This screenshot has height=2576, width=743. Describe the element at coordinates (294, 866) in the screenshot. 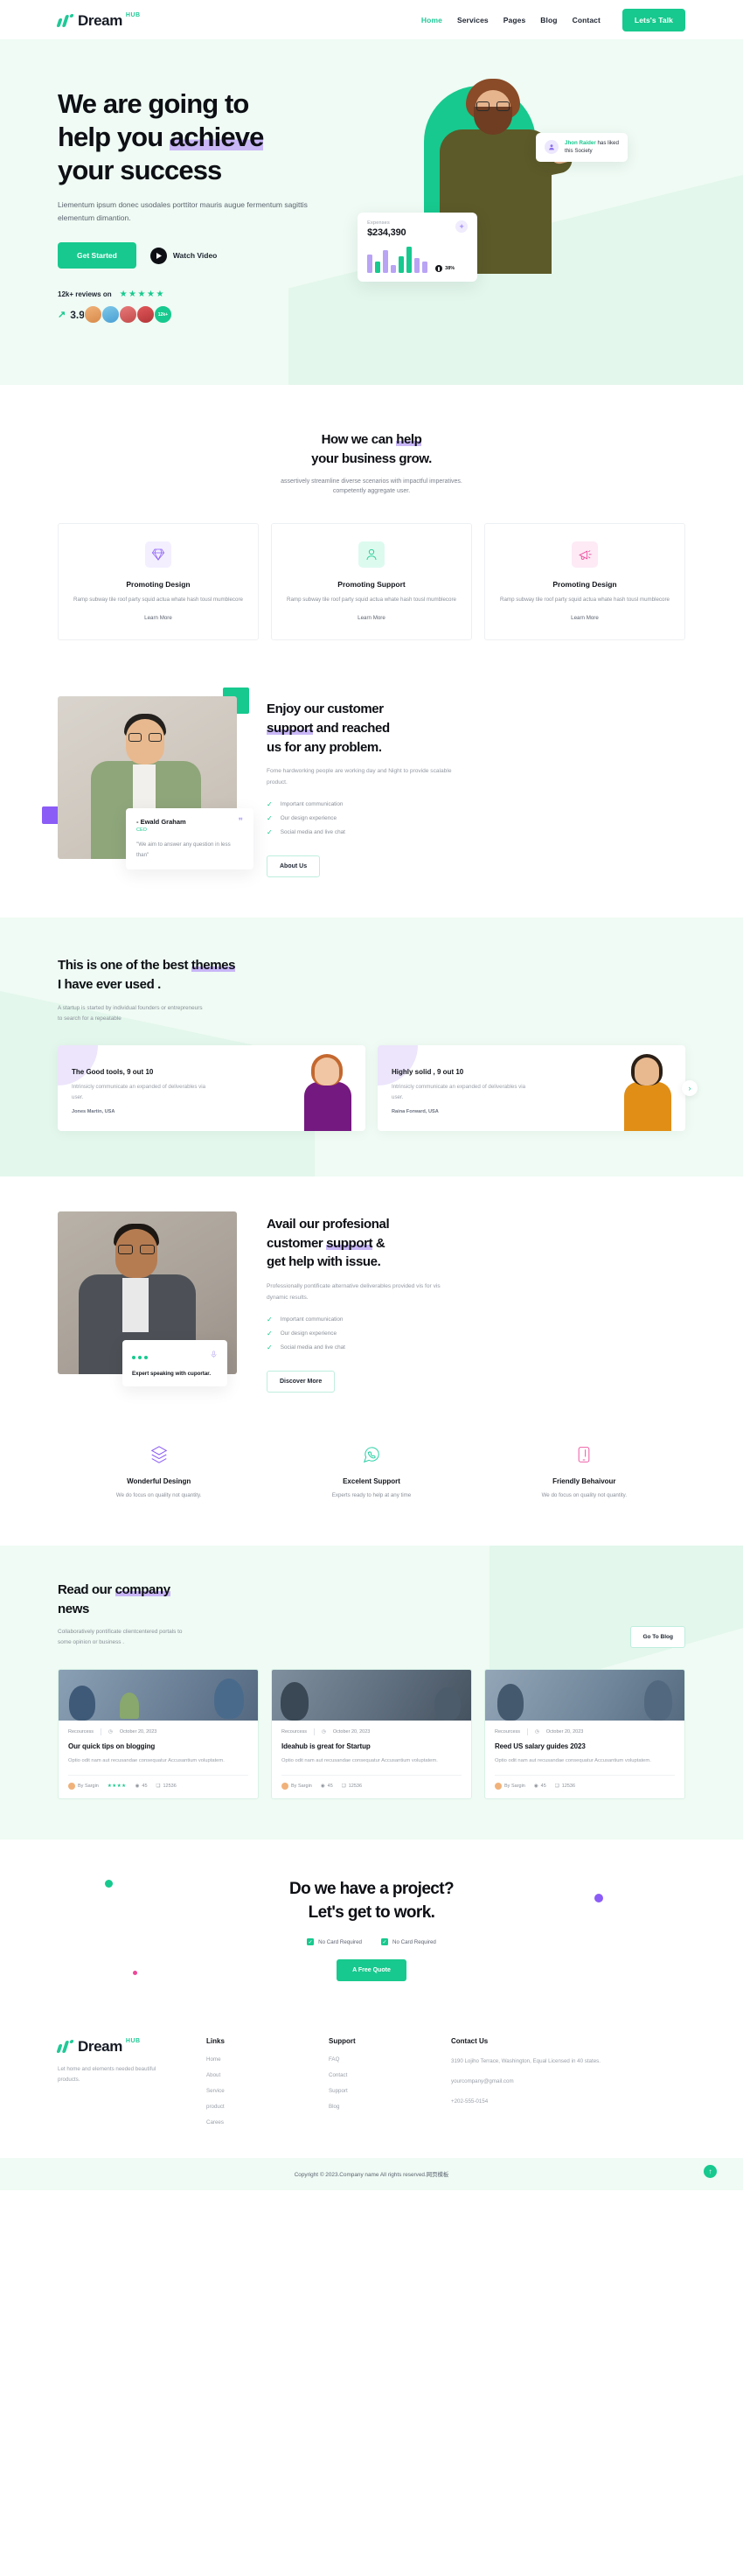

I see `about-us-button: About Us` at that location.